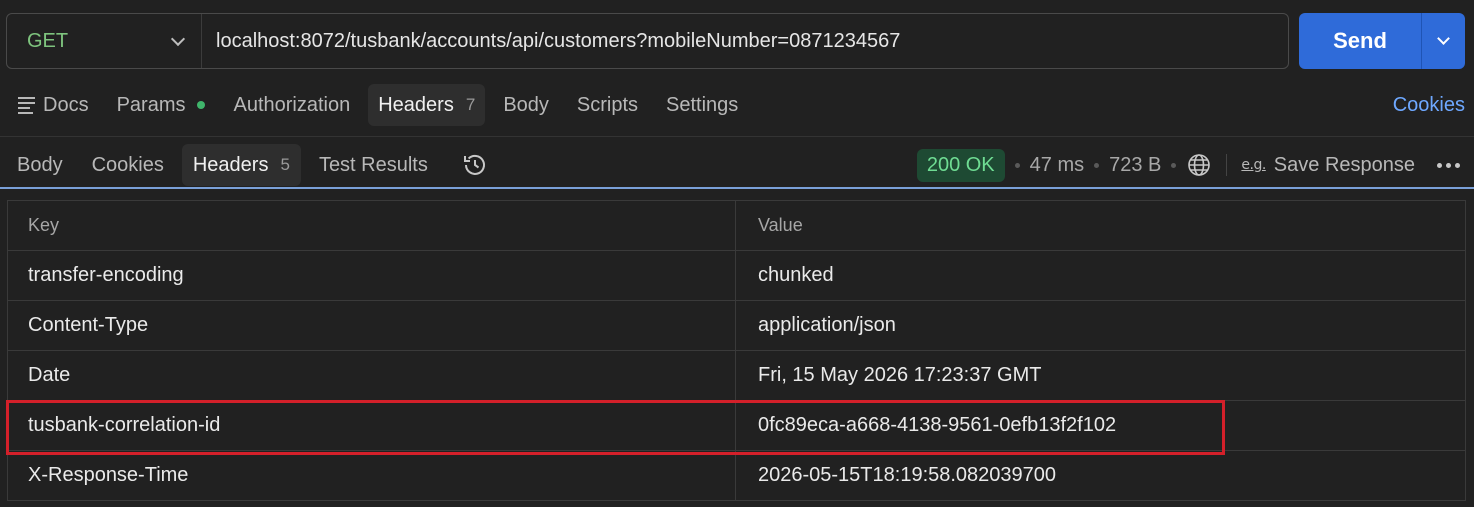 The height and width of the screenshot is (507, 1474). I want to click on tab-docs: Docs, so click(53, 105).